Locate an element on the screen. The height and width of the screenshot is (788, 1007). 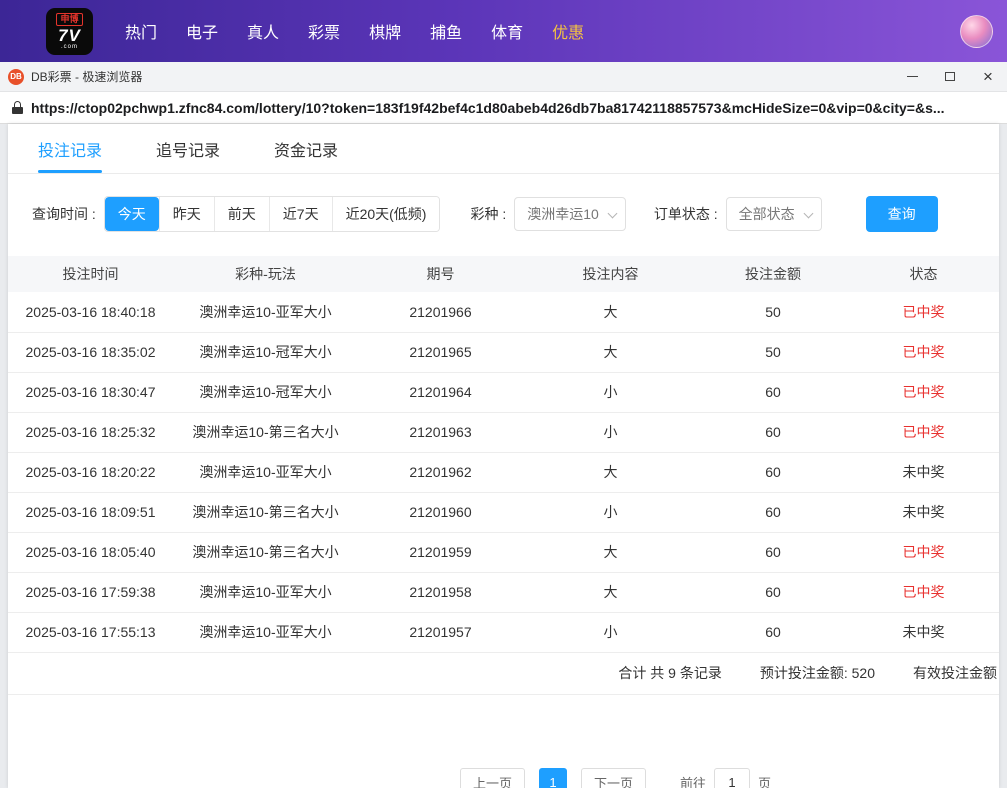
record-tabs: 投注记录 追号记录 资金记录 is located at coordinates (503, 149).